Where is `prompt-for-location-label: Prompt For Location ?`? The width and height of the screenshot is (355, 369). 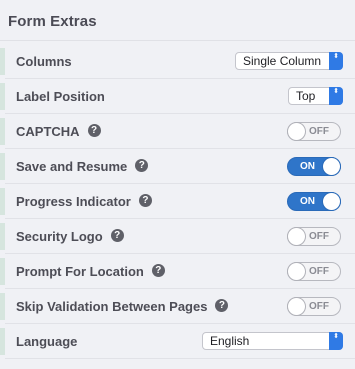 prompt-for-location-label: Prompt For Location ? is located at coordinates (90, 271).